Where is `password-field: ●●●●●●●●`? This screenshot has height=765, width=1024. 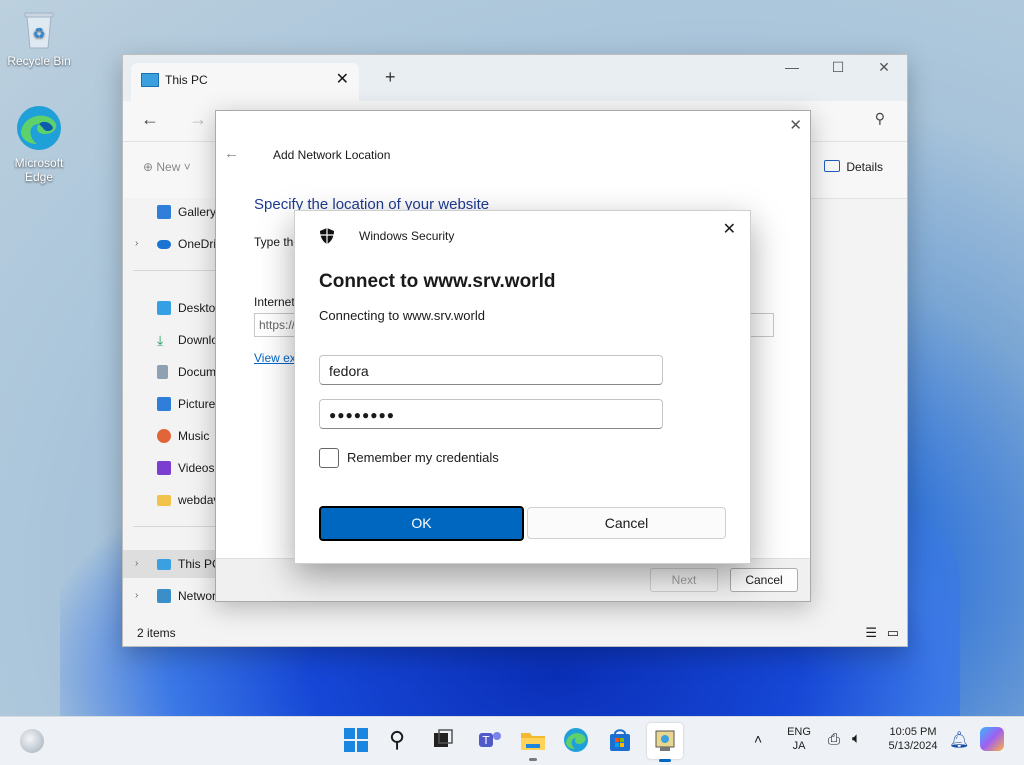
password-field: ●●●●●●●● is located at coordinates (491, 414).